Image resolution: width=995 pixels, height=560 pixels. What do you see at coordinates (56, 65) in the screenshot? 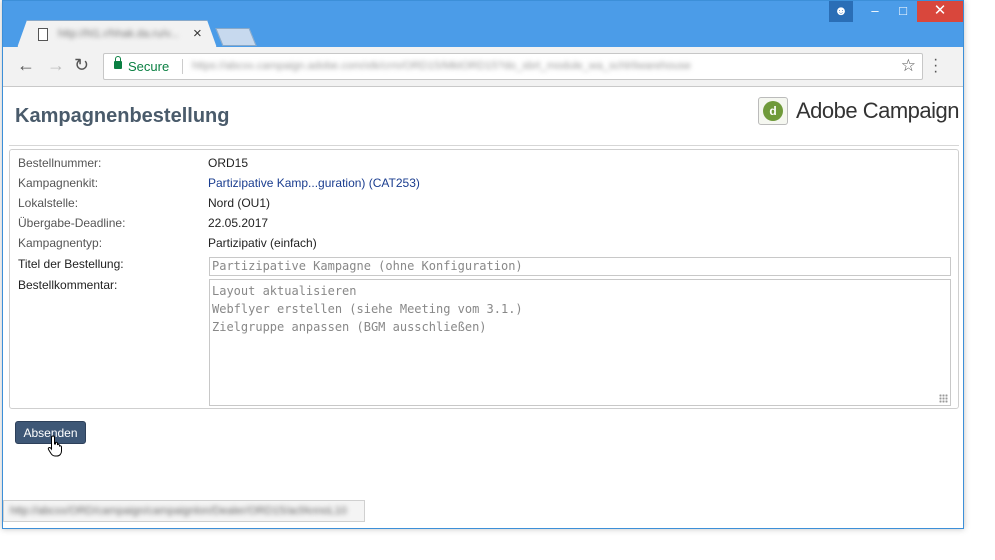
I see `forward-arrow-icon: →` at bounding box center [56, 65].